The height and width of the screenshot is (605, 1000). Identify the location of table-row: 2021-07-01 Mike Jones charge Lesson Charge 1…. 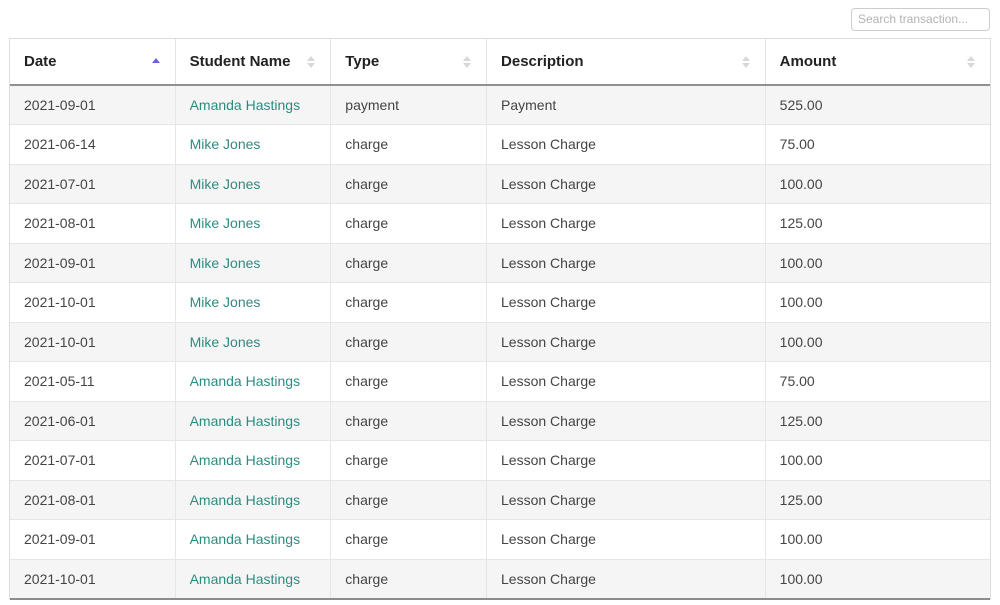
(500, 184).